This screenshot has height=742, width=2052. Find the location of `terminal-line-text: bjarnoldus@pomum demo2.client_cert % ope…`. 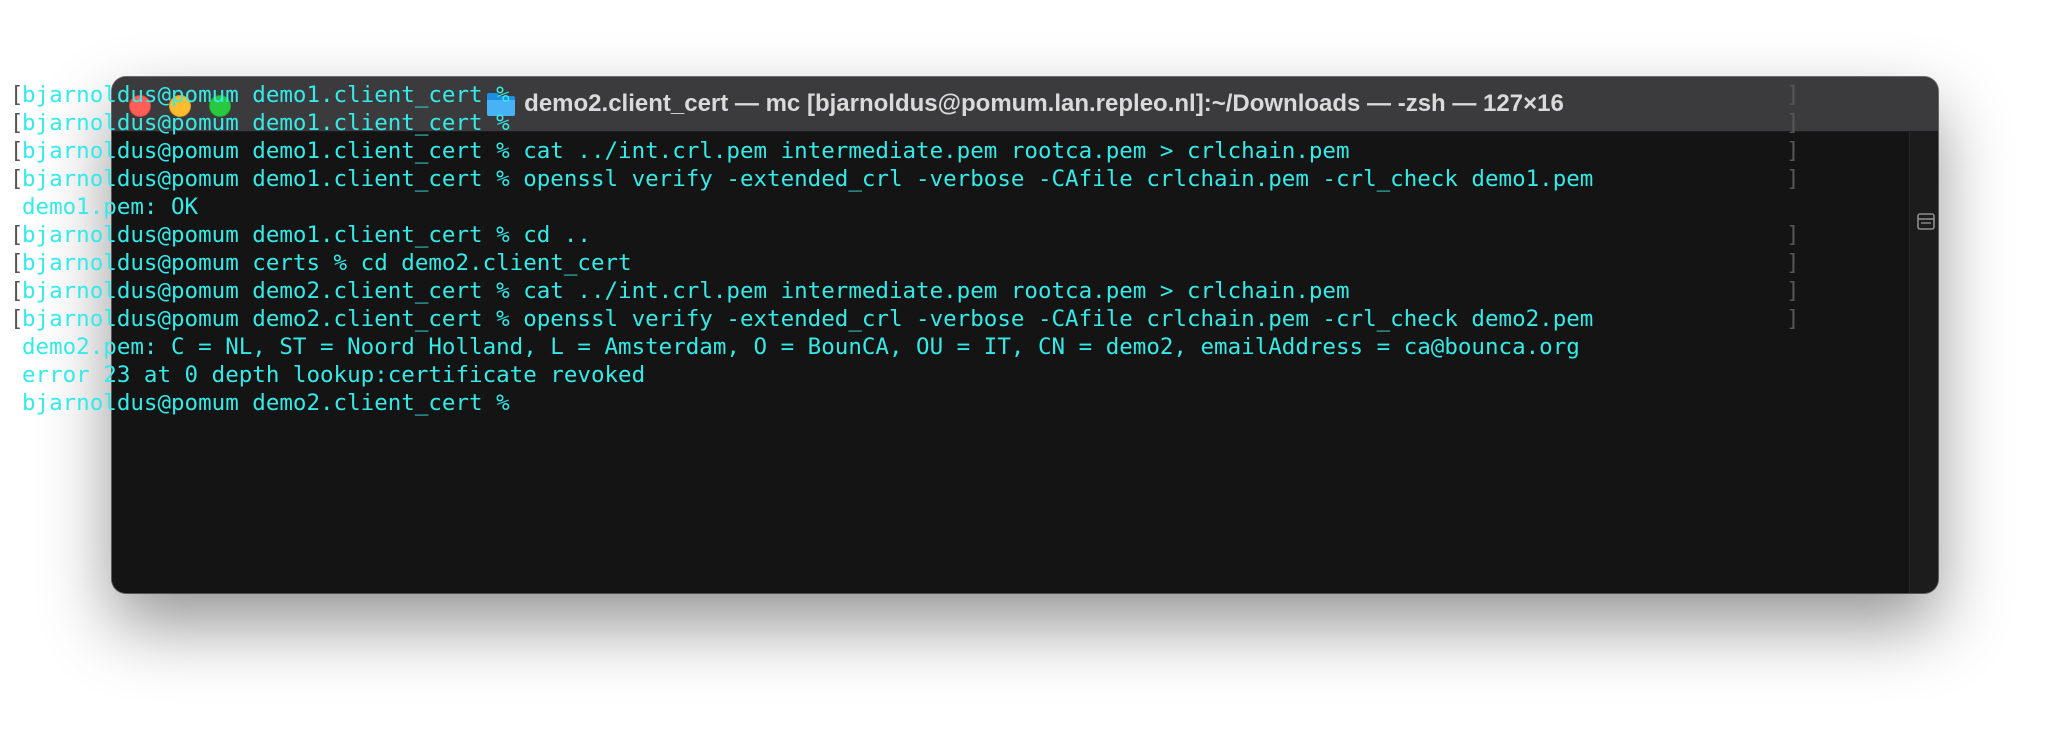

terminal-line-text: bjarnoldus@pomum demo2.client_cert % ope… is located at coordinates (808, 319).